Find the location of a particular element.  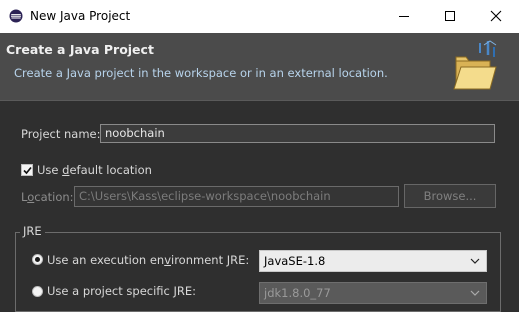

execution-environment-value: JavaSE-1.8 is located at coordinates (295, 261).